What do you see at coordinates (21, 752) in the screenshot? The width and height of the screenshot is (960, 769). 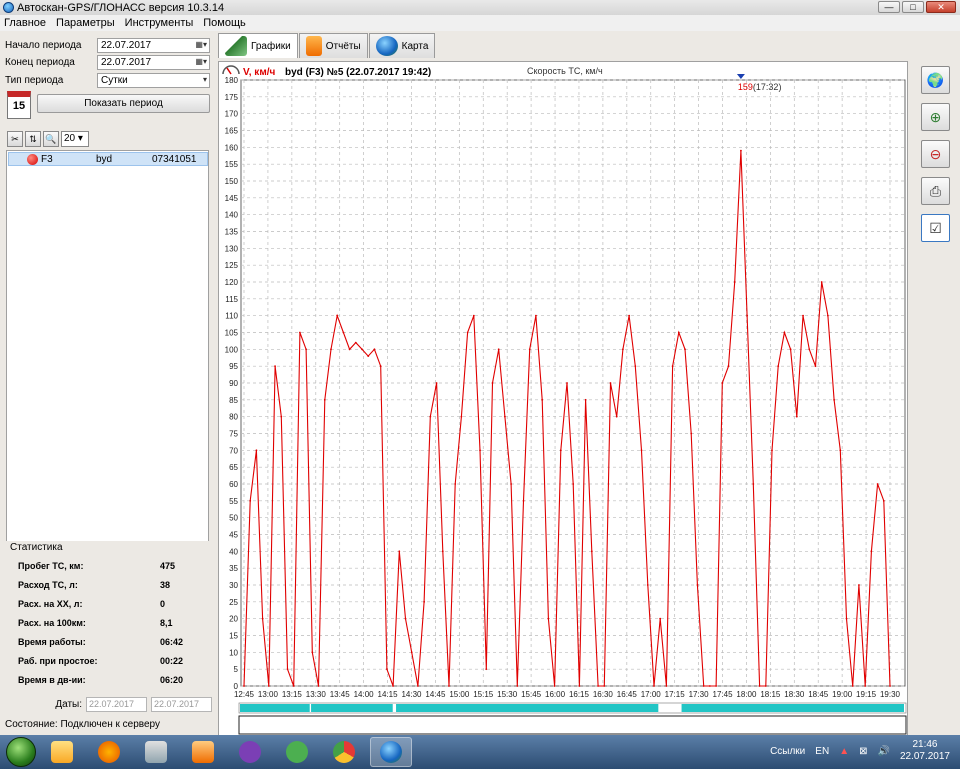 I see `start-button` at bounding box center [21, 752].